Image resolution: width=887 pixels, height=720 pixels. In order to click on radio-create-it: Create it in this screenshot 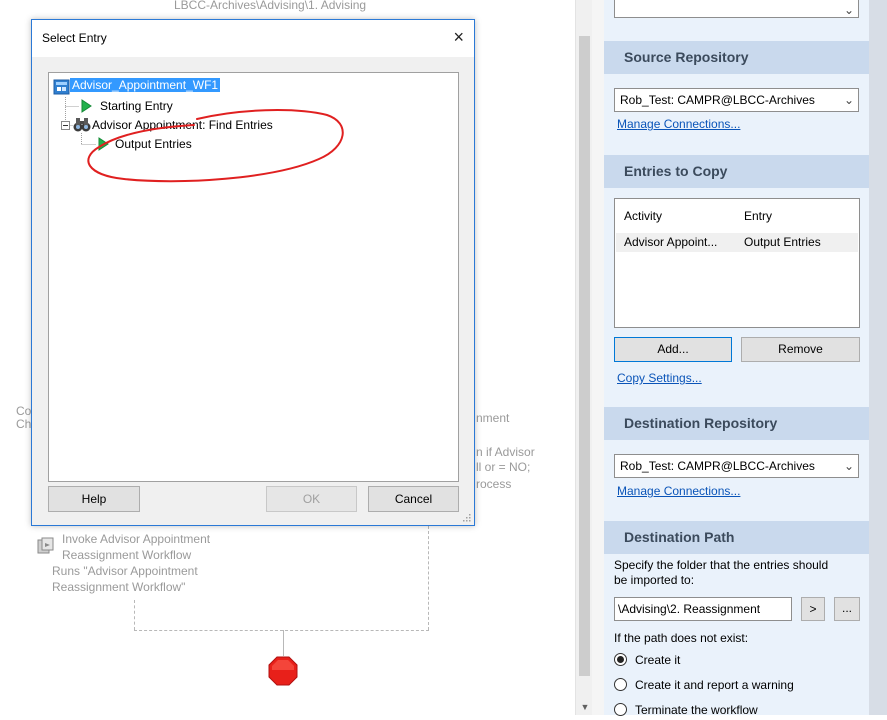, I will do `click(647, 661)`.